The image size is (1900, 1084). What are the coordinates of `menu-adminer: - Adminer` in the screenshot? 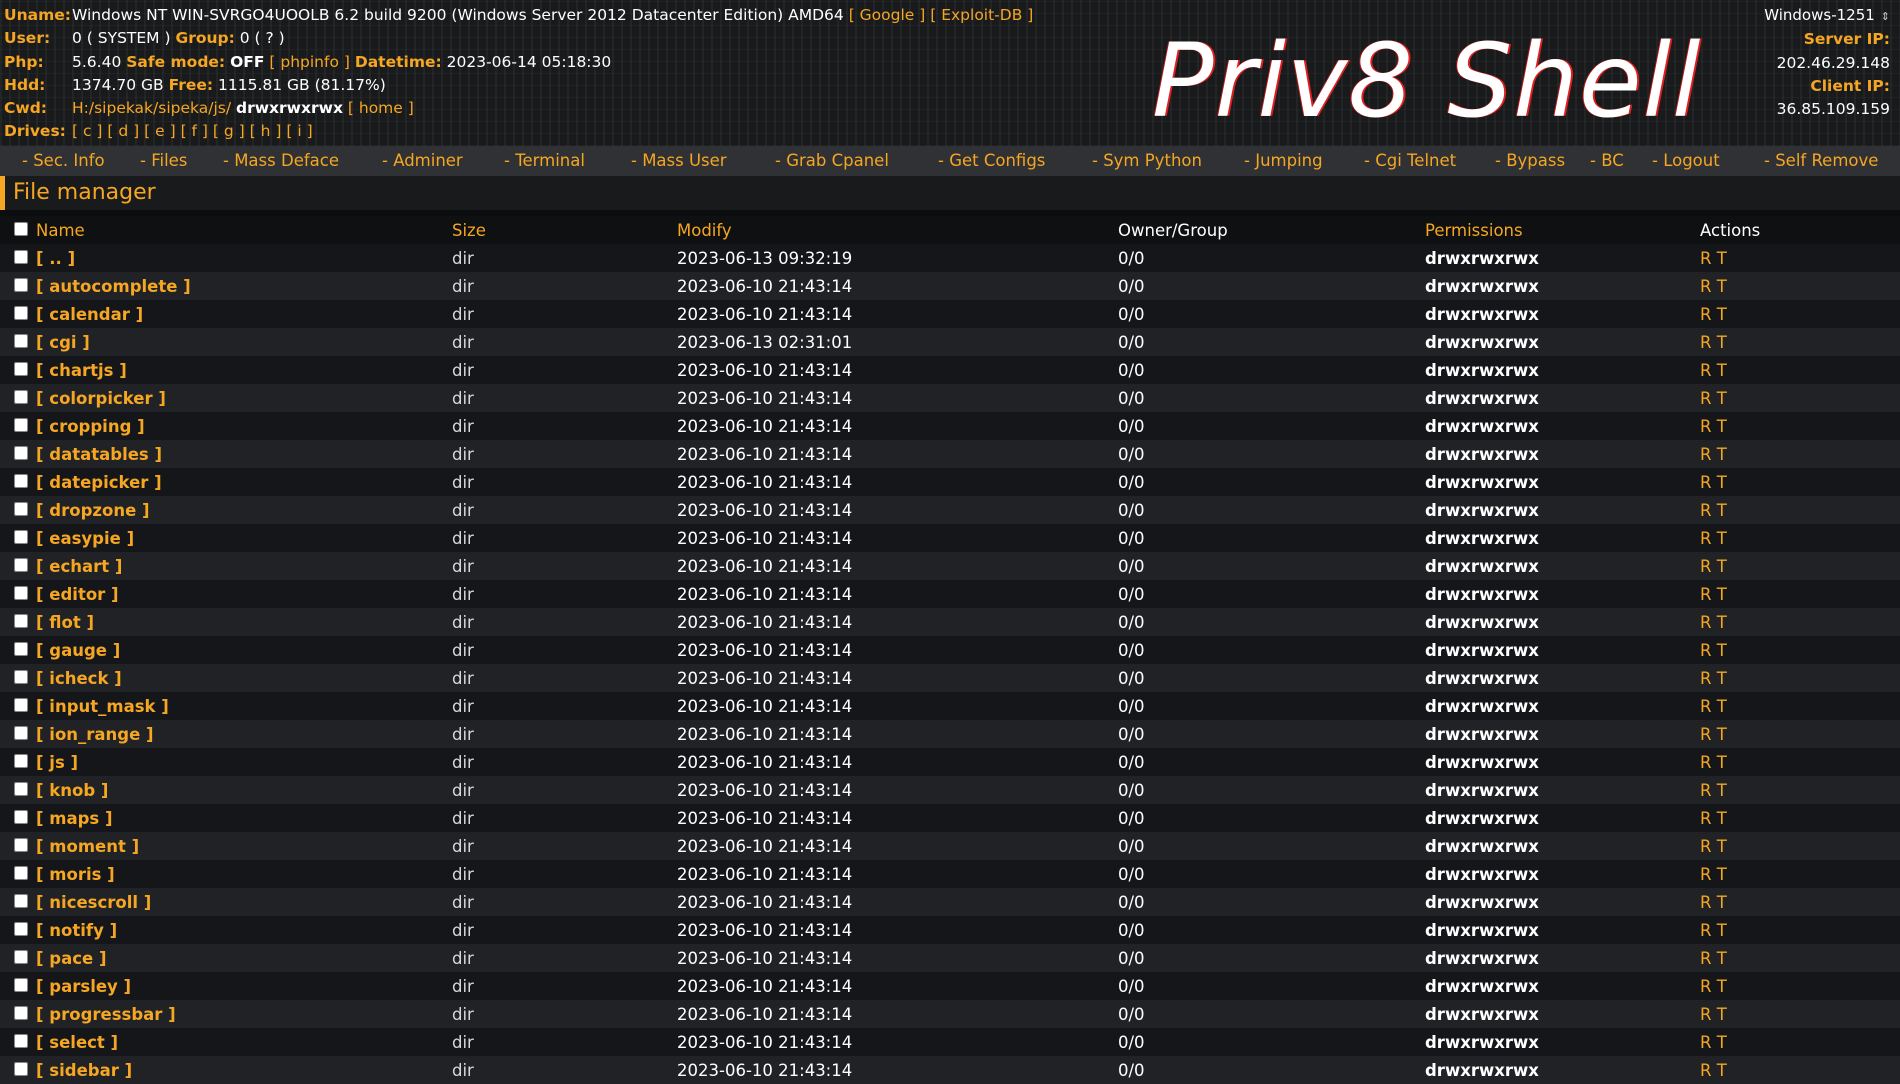 It's located at (422, 160).